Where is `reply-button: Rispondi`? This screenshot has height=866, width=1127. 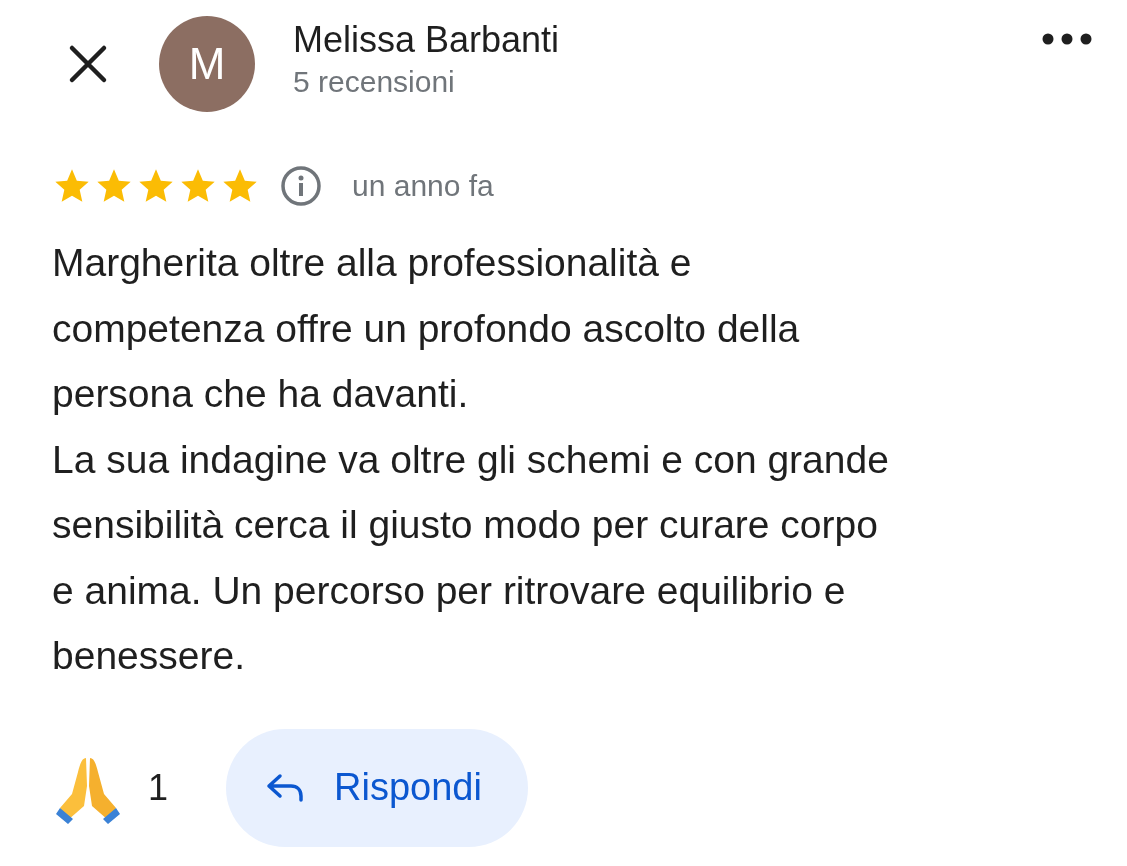
reply-button: Rispondi is located at coordinates (377, 787).